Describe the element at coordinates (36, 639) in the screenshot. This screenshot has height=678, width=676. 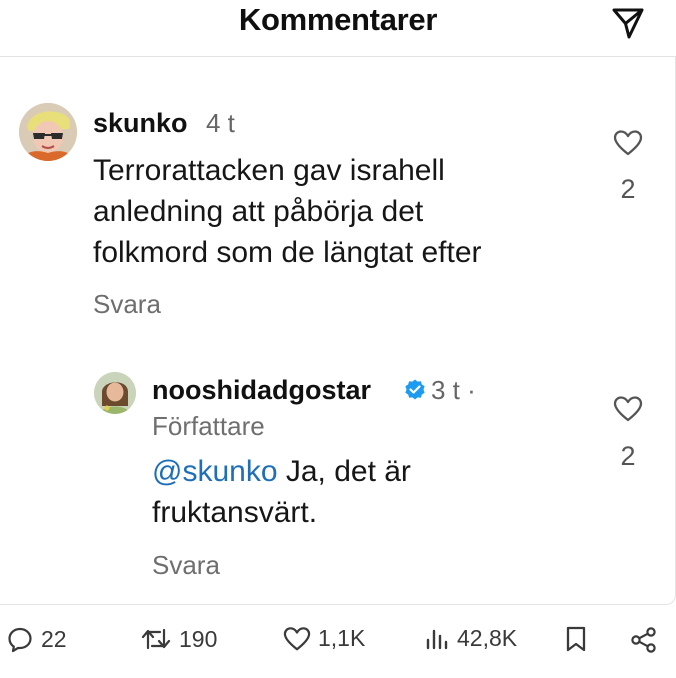
I see `reply-action: 22` at that location.